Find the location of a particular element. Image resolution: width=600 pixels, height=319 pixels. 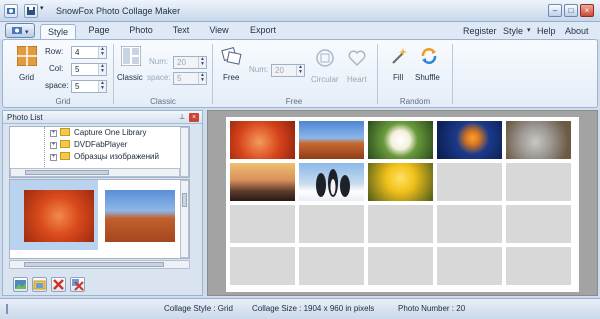

close-panel-icon: × is located at coordinates (194, 117).